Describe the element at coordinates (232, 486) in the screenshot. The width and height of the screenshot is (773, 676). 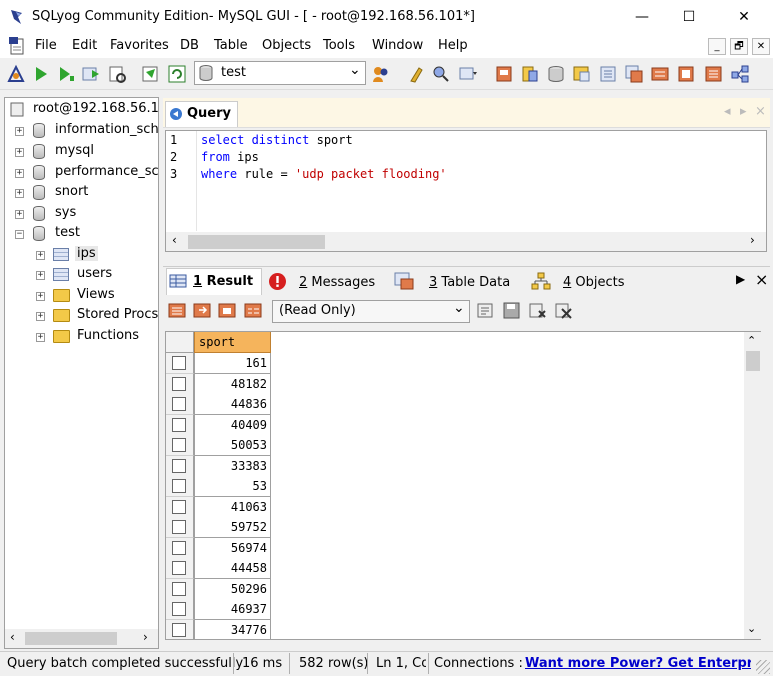
I see `grid-cell-sport: 53` at that location.